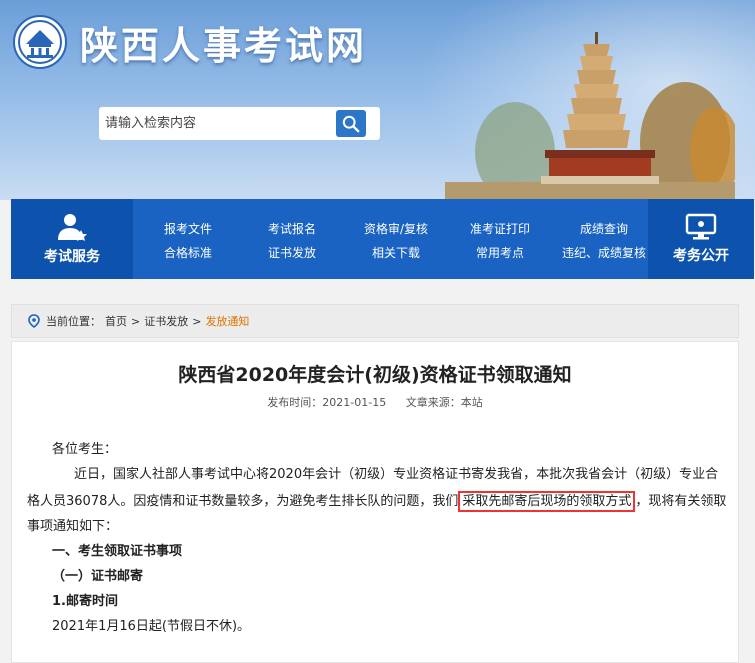  What do you see at coordinates (396, 229) in the screenshot?
I see `nav-link-review: 资格审/复核` at bounding box center [396, 229].